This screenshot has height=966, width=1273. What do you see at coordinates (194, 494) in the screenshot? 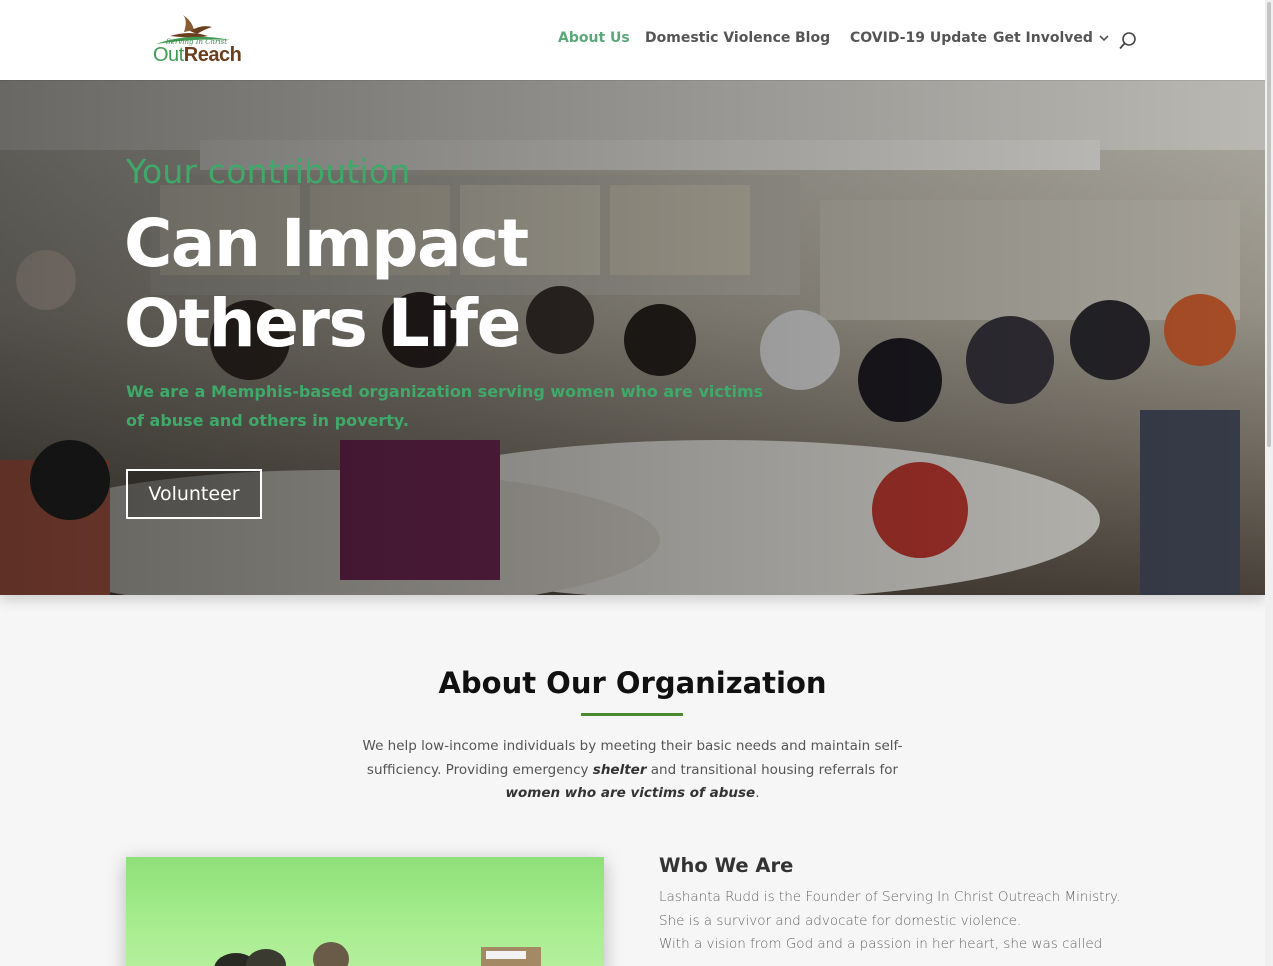
I see `volunteer-button: Volunteer` at bounding box center [194, 494].